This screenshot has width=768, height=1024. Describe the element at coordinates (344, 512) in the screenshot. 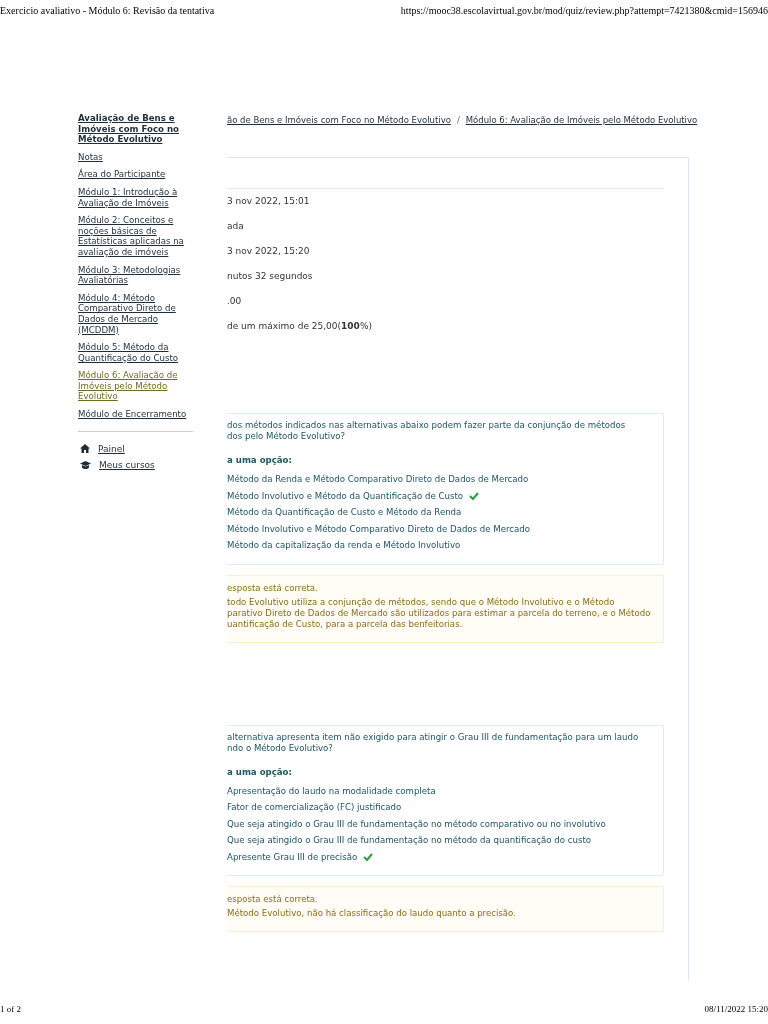

I see `answer-option: Método da Quantificação de Custo e Método da Renda` at that location.